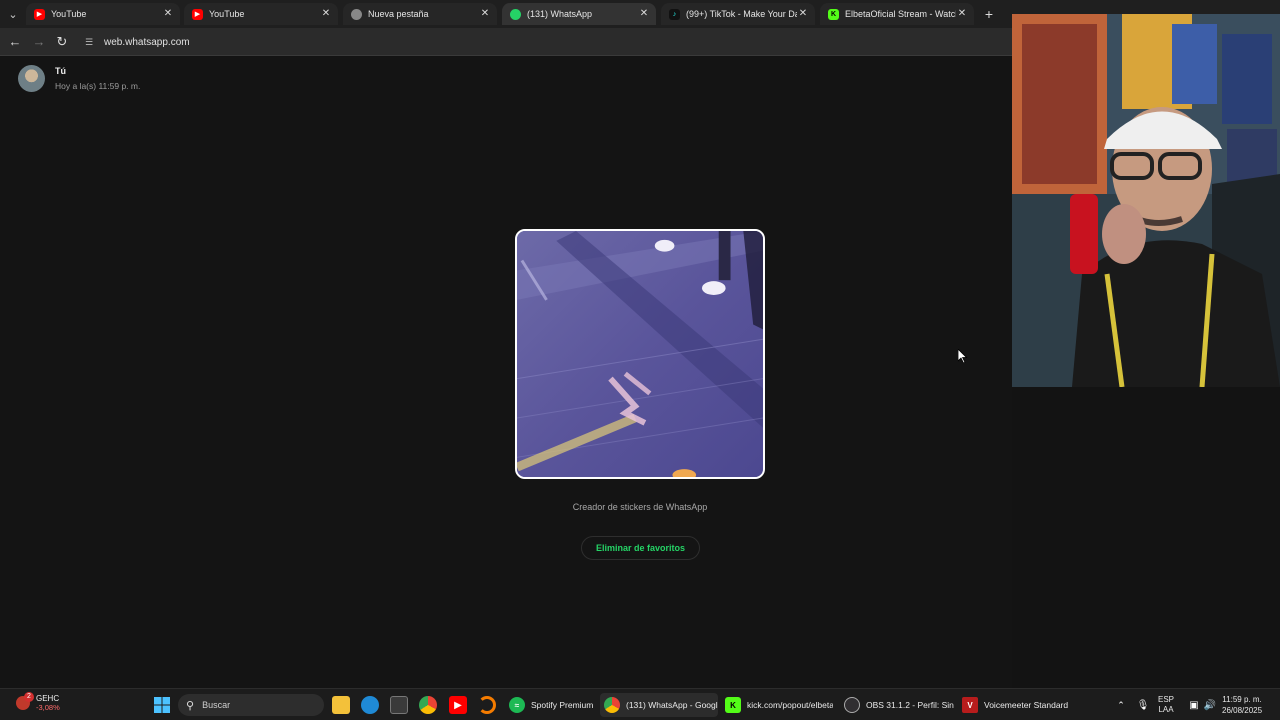 The image size is (1280, 720). I want to click on clock-date: 26/08/2025, so click(1242, 710).